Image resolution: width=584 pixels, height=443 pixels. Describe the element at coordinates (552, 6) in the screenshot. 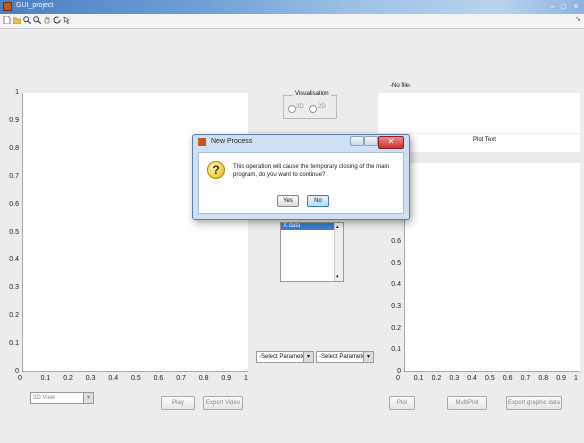

I see `minimize-button: –` at that location.